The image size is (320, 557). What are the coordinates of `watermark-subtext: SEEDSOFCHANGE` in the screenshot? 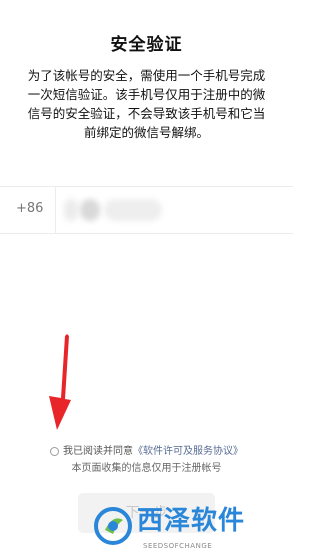 It's located at (178, 546).